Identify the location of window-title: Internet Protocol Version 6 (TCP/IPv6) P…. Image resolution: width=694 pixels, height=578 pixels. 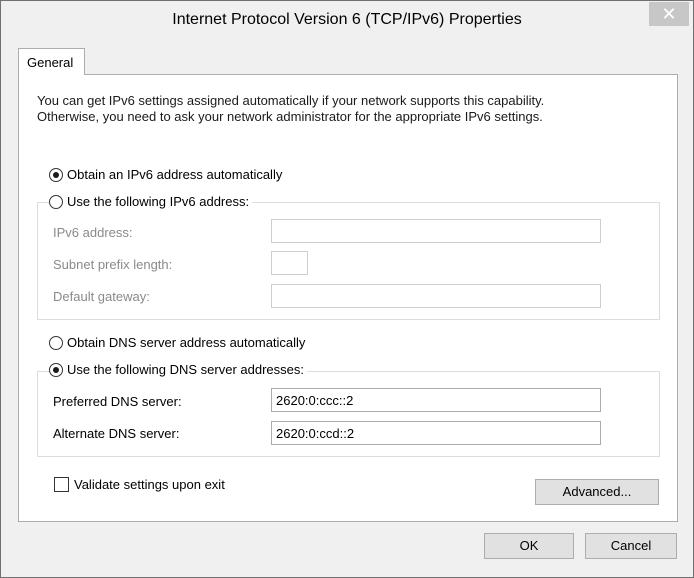
(347, 19).